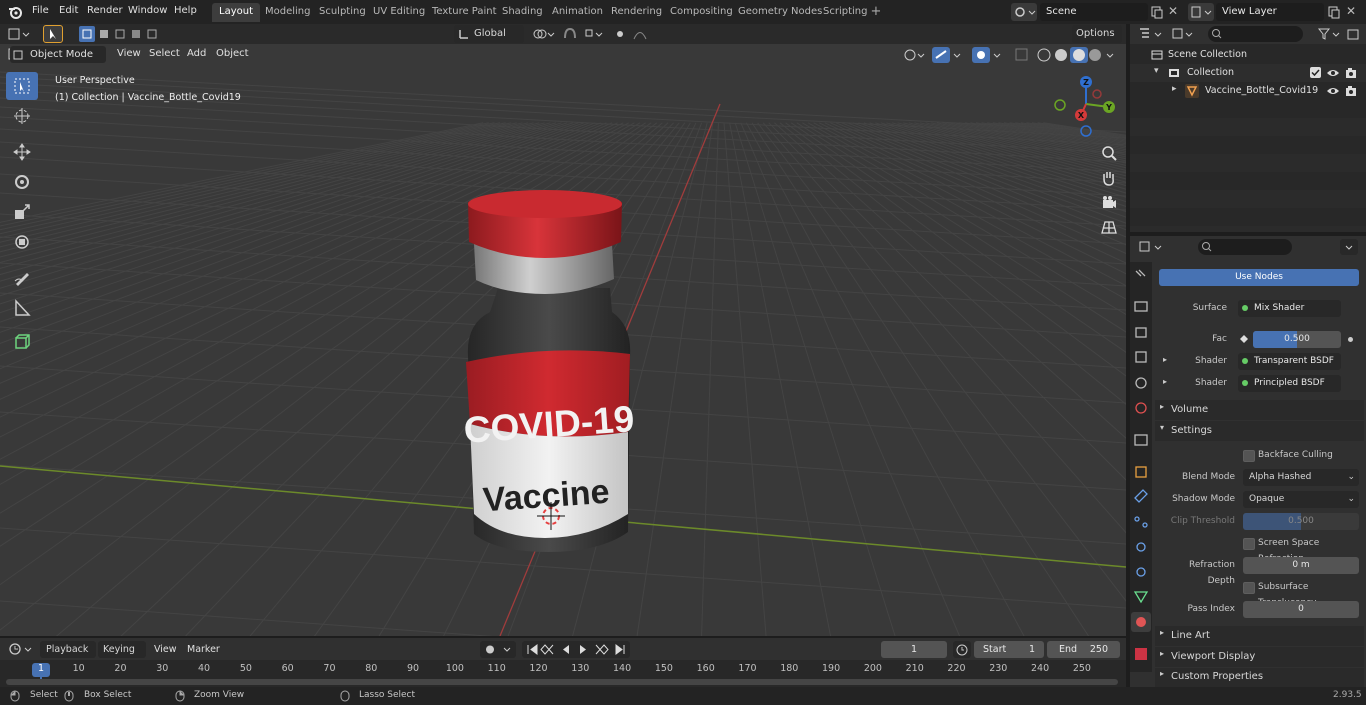 Image resolution: width=1366 pixels, height=705 pixels. What do you see at coordinates (1097, 34) in the screenshot?
I see `options-dropdown: Options` at bounding box center [1097, 34].